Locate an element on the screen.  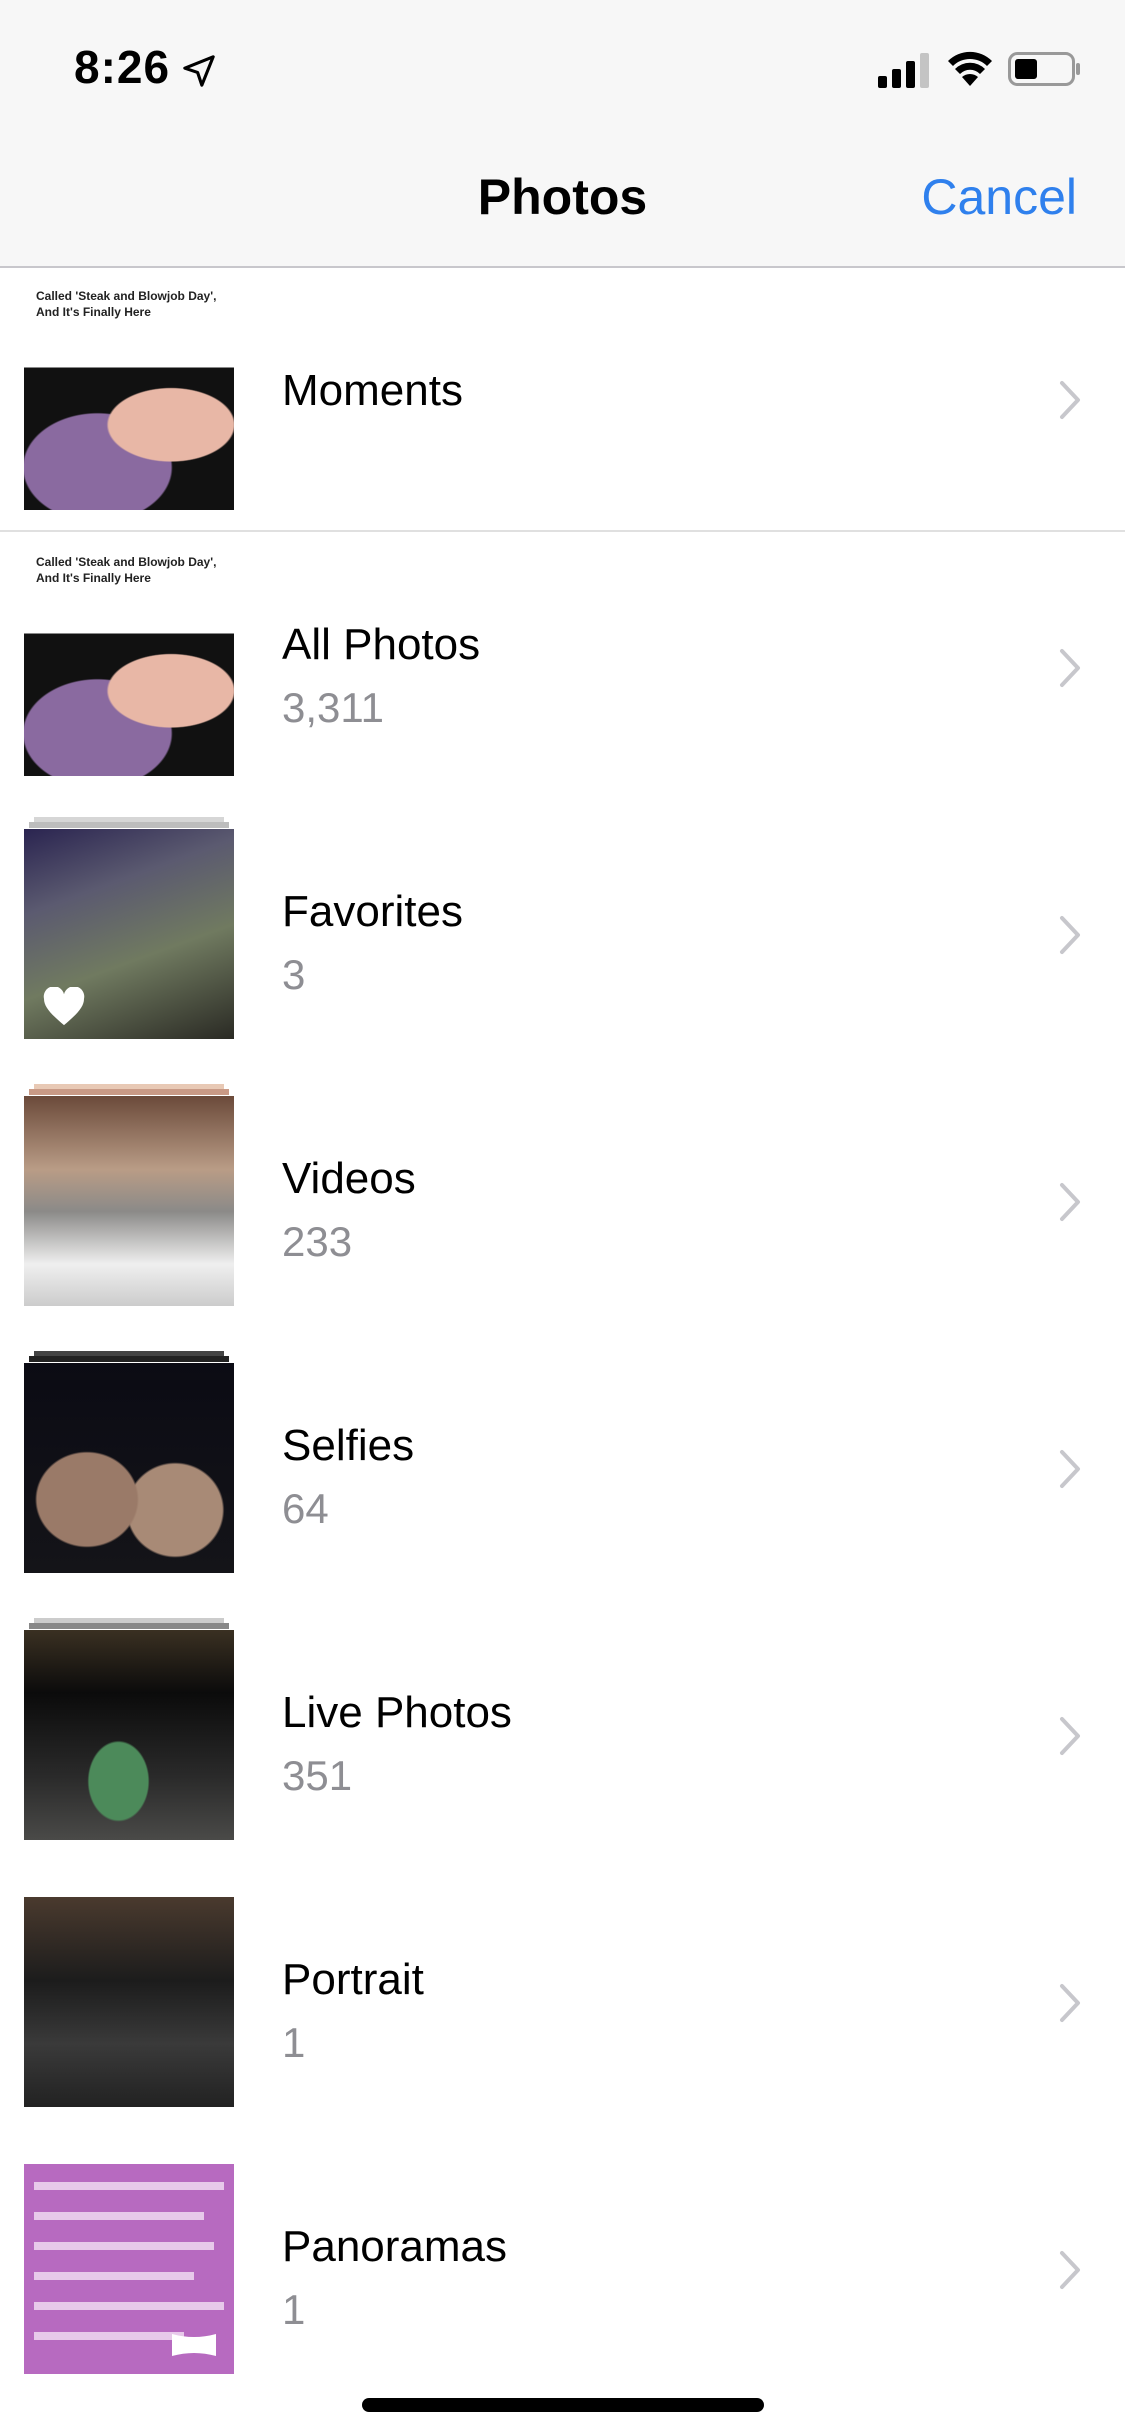
album-title: Panoramas is located at coordinates (395, 2246).